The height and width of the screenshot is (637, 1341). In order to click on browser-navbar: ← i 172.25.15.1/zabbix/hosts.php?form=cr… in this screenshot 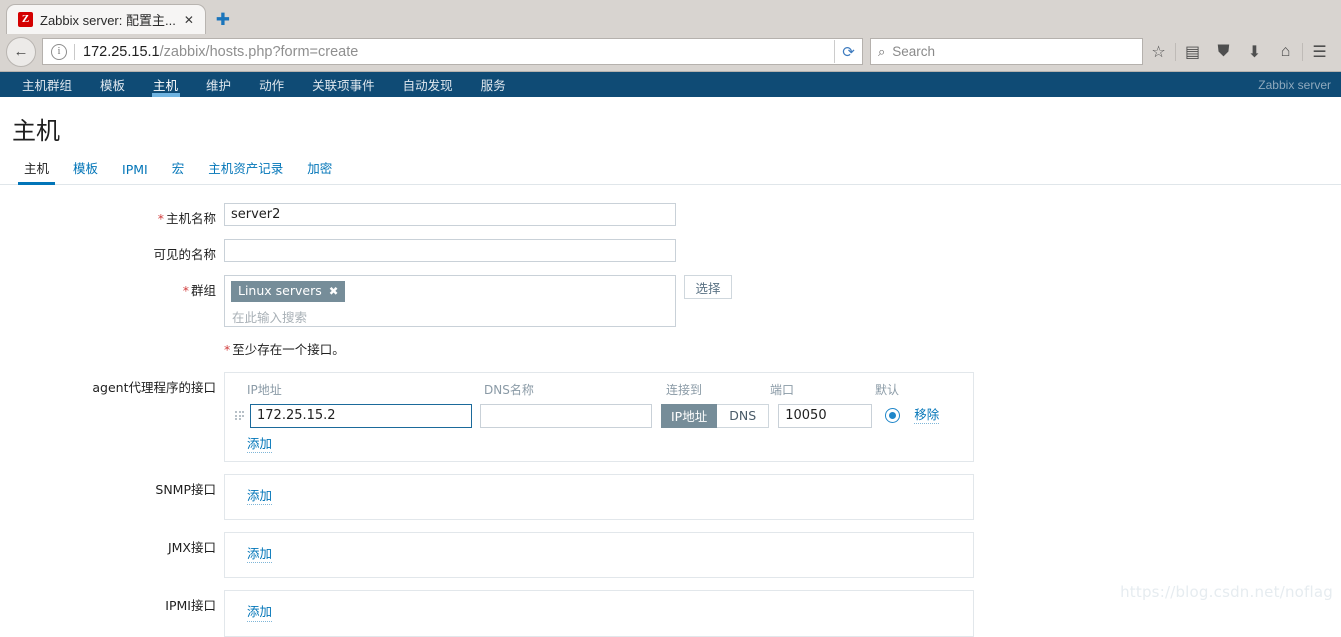, I will do `click(670, 52)`.